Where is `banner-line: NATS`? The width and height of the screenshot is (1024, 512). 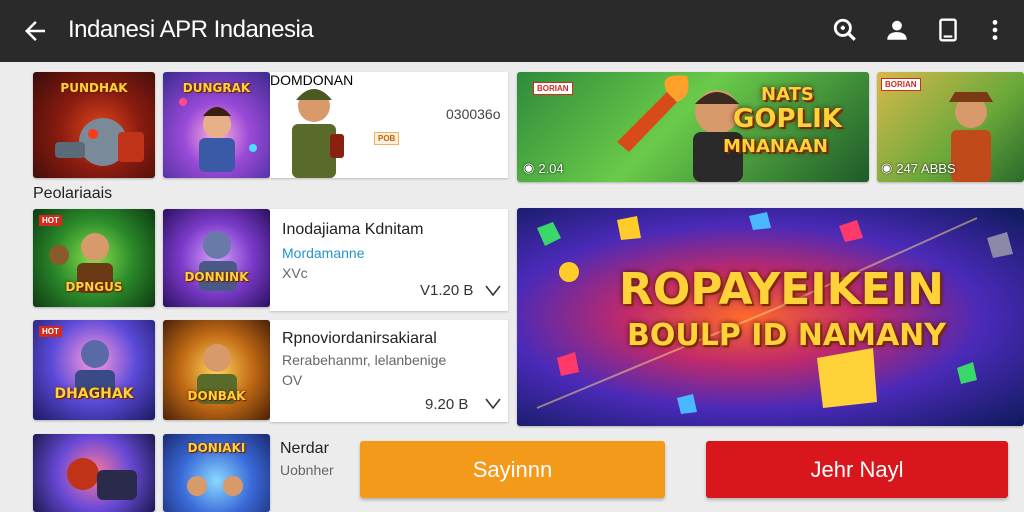
banner-line: NATS is located at coordinates (787, 94).